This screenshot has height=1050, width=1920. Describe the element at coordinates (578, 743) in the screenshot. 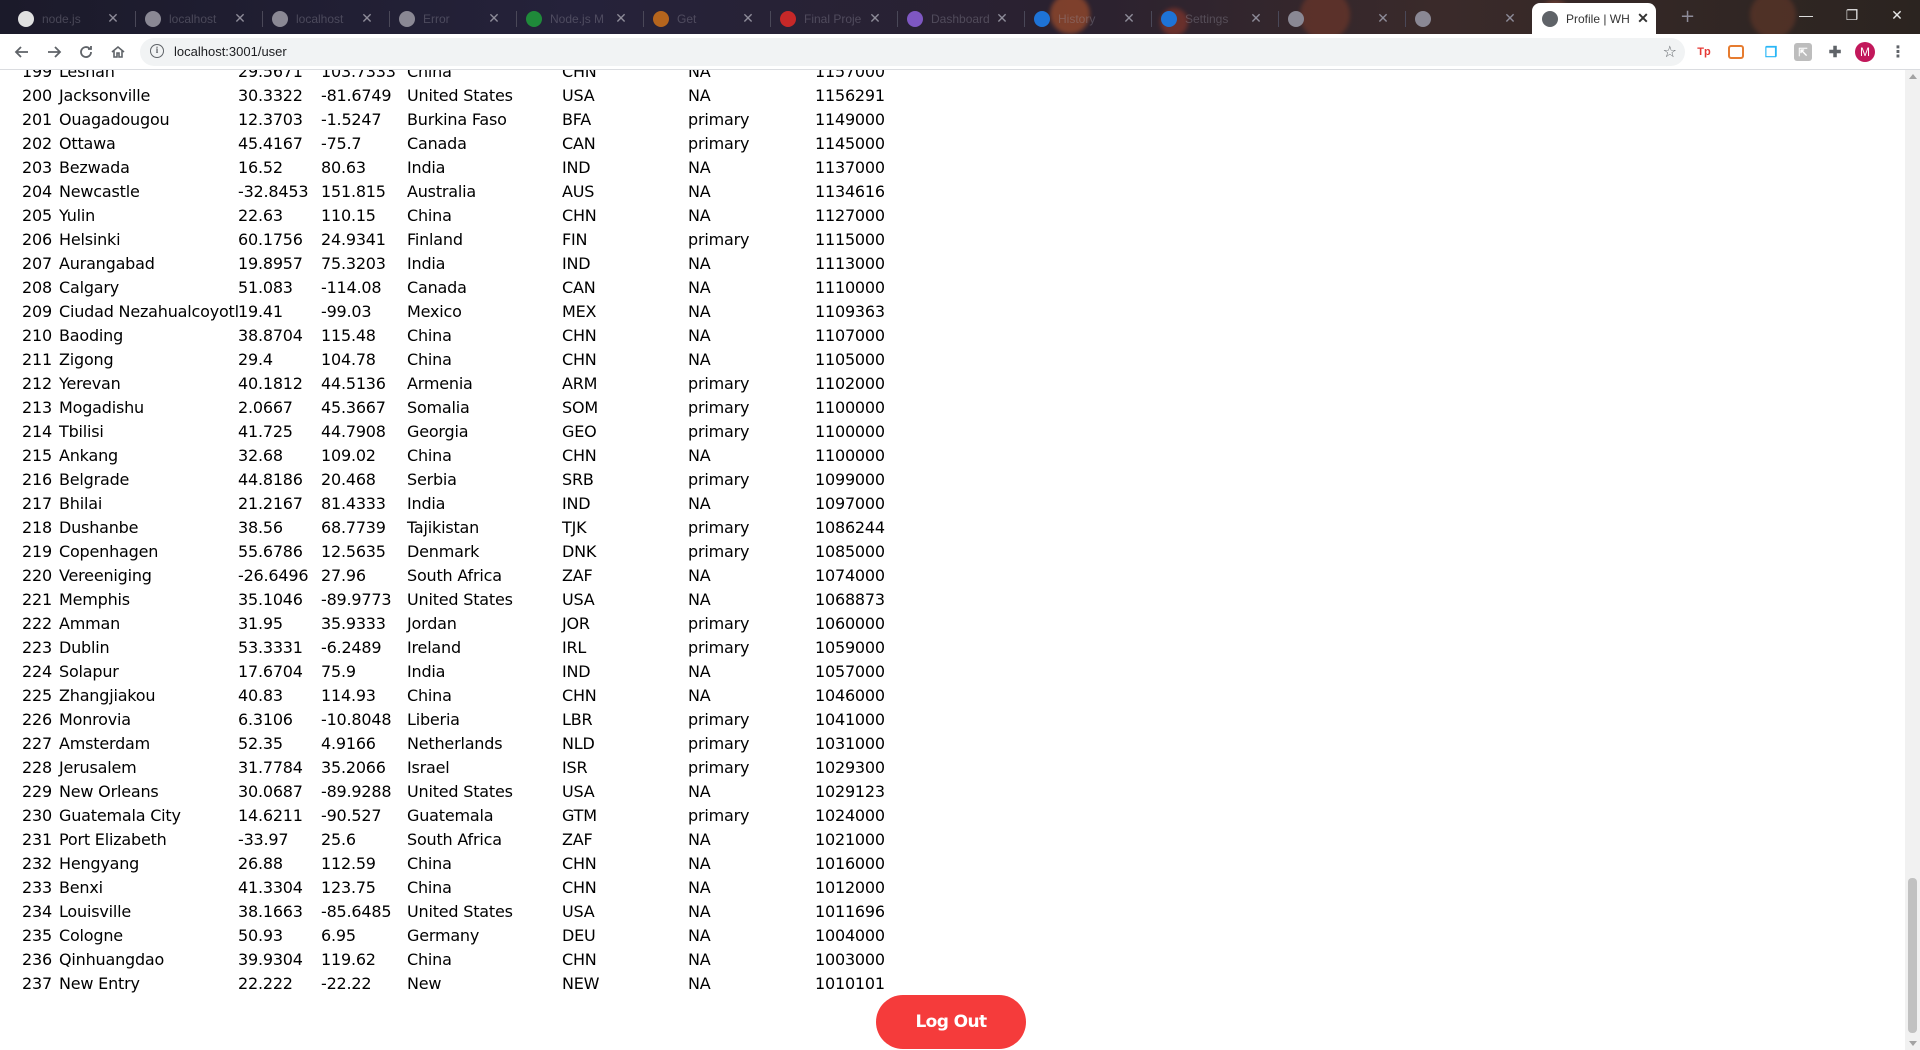

I see `iso3-cell: NLD` at that location.